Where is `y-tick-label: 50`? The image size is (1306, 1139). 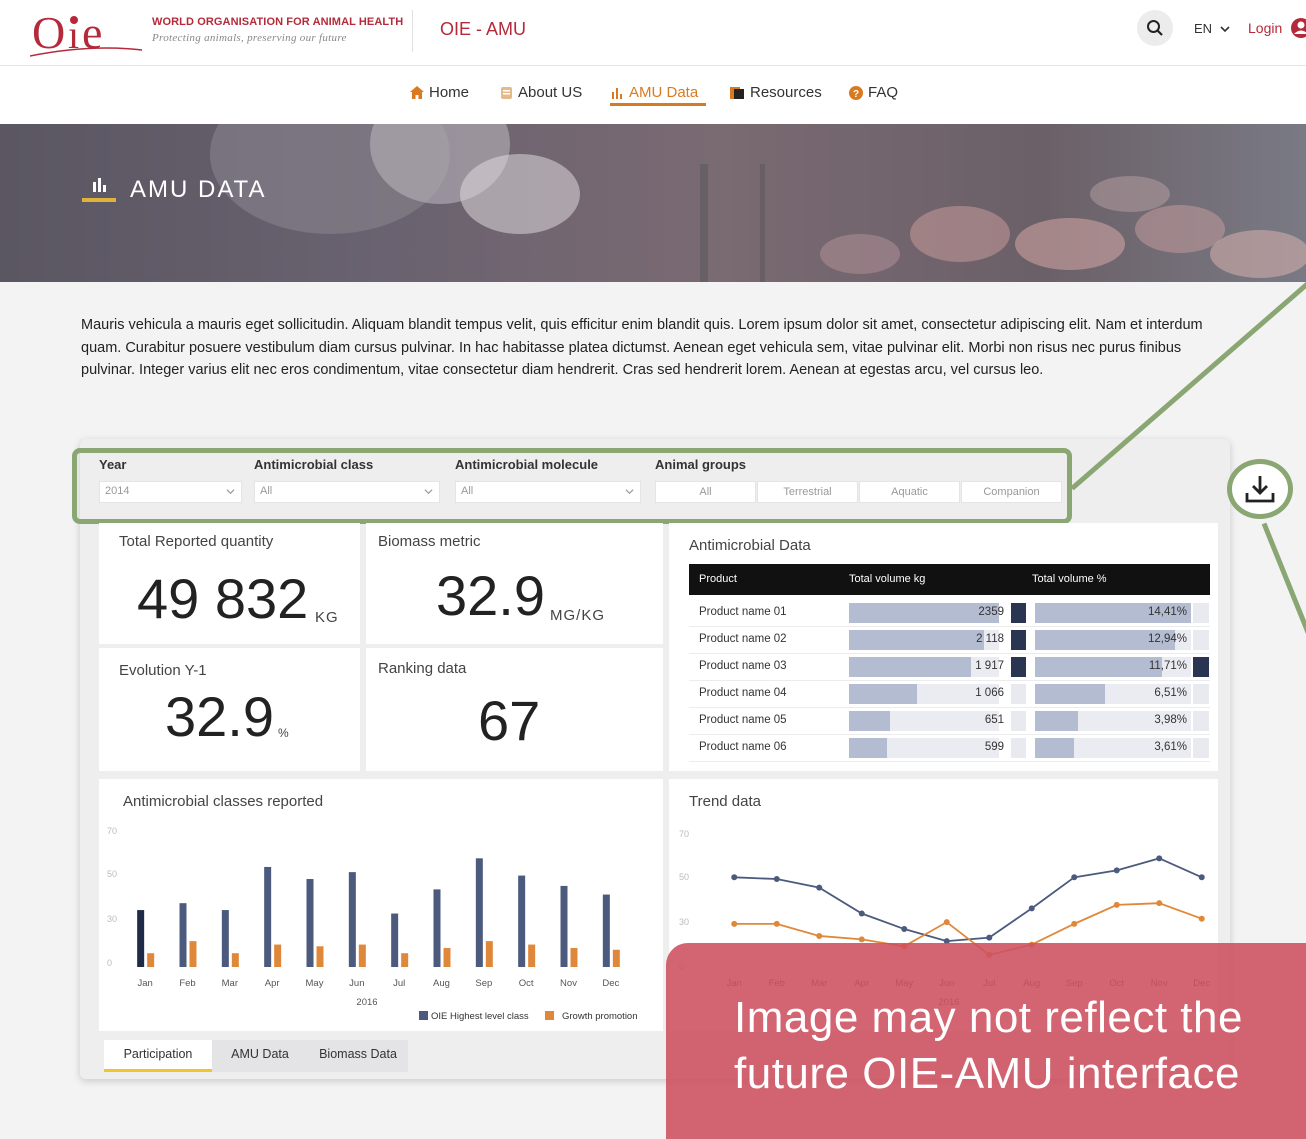
y-tick-label: 50 is located at coordinates (112, 874).